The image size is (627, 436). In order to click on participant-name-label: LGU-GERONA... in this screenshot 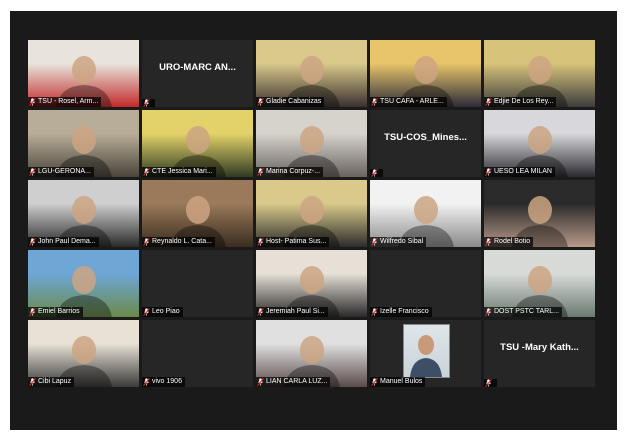, I will do `click(61, 172)`.